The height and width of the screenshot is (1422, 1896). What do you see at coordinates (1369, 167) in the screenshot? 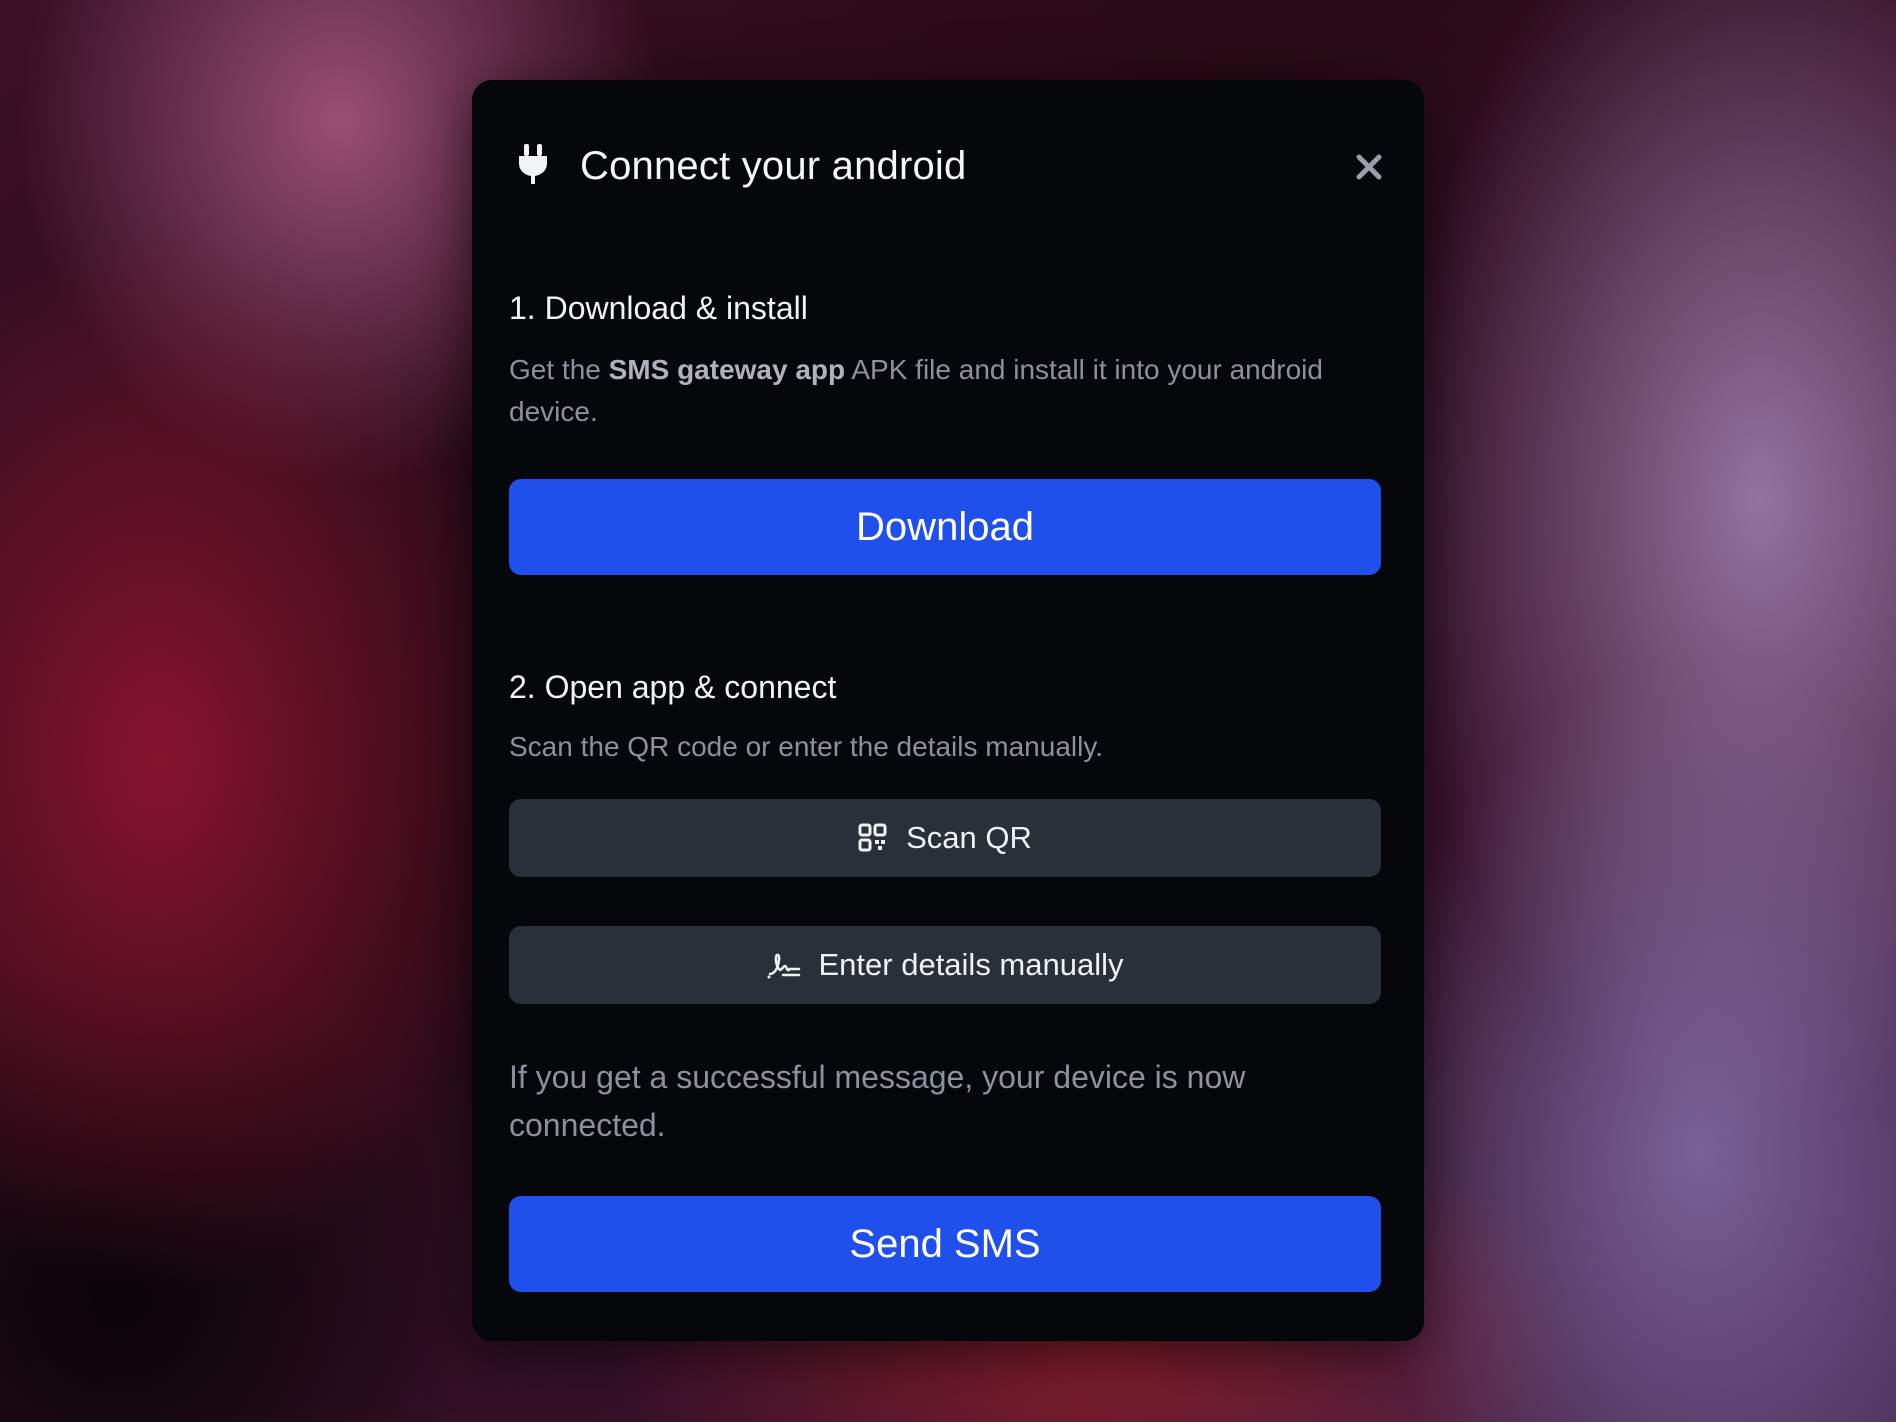
I see `close-icon` at bounding box center [1369, 167].